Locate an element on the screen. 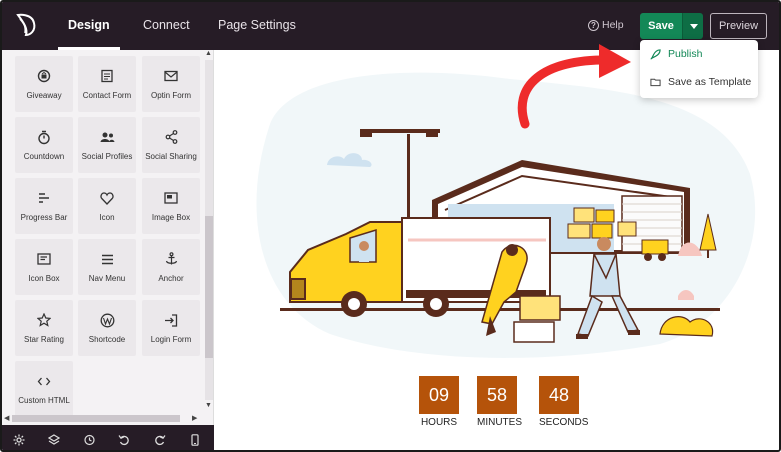 Image resolution: width=781 pixels, height=452 pixels. block-contact-form: Contact Form is located at coordinates (107, 84).